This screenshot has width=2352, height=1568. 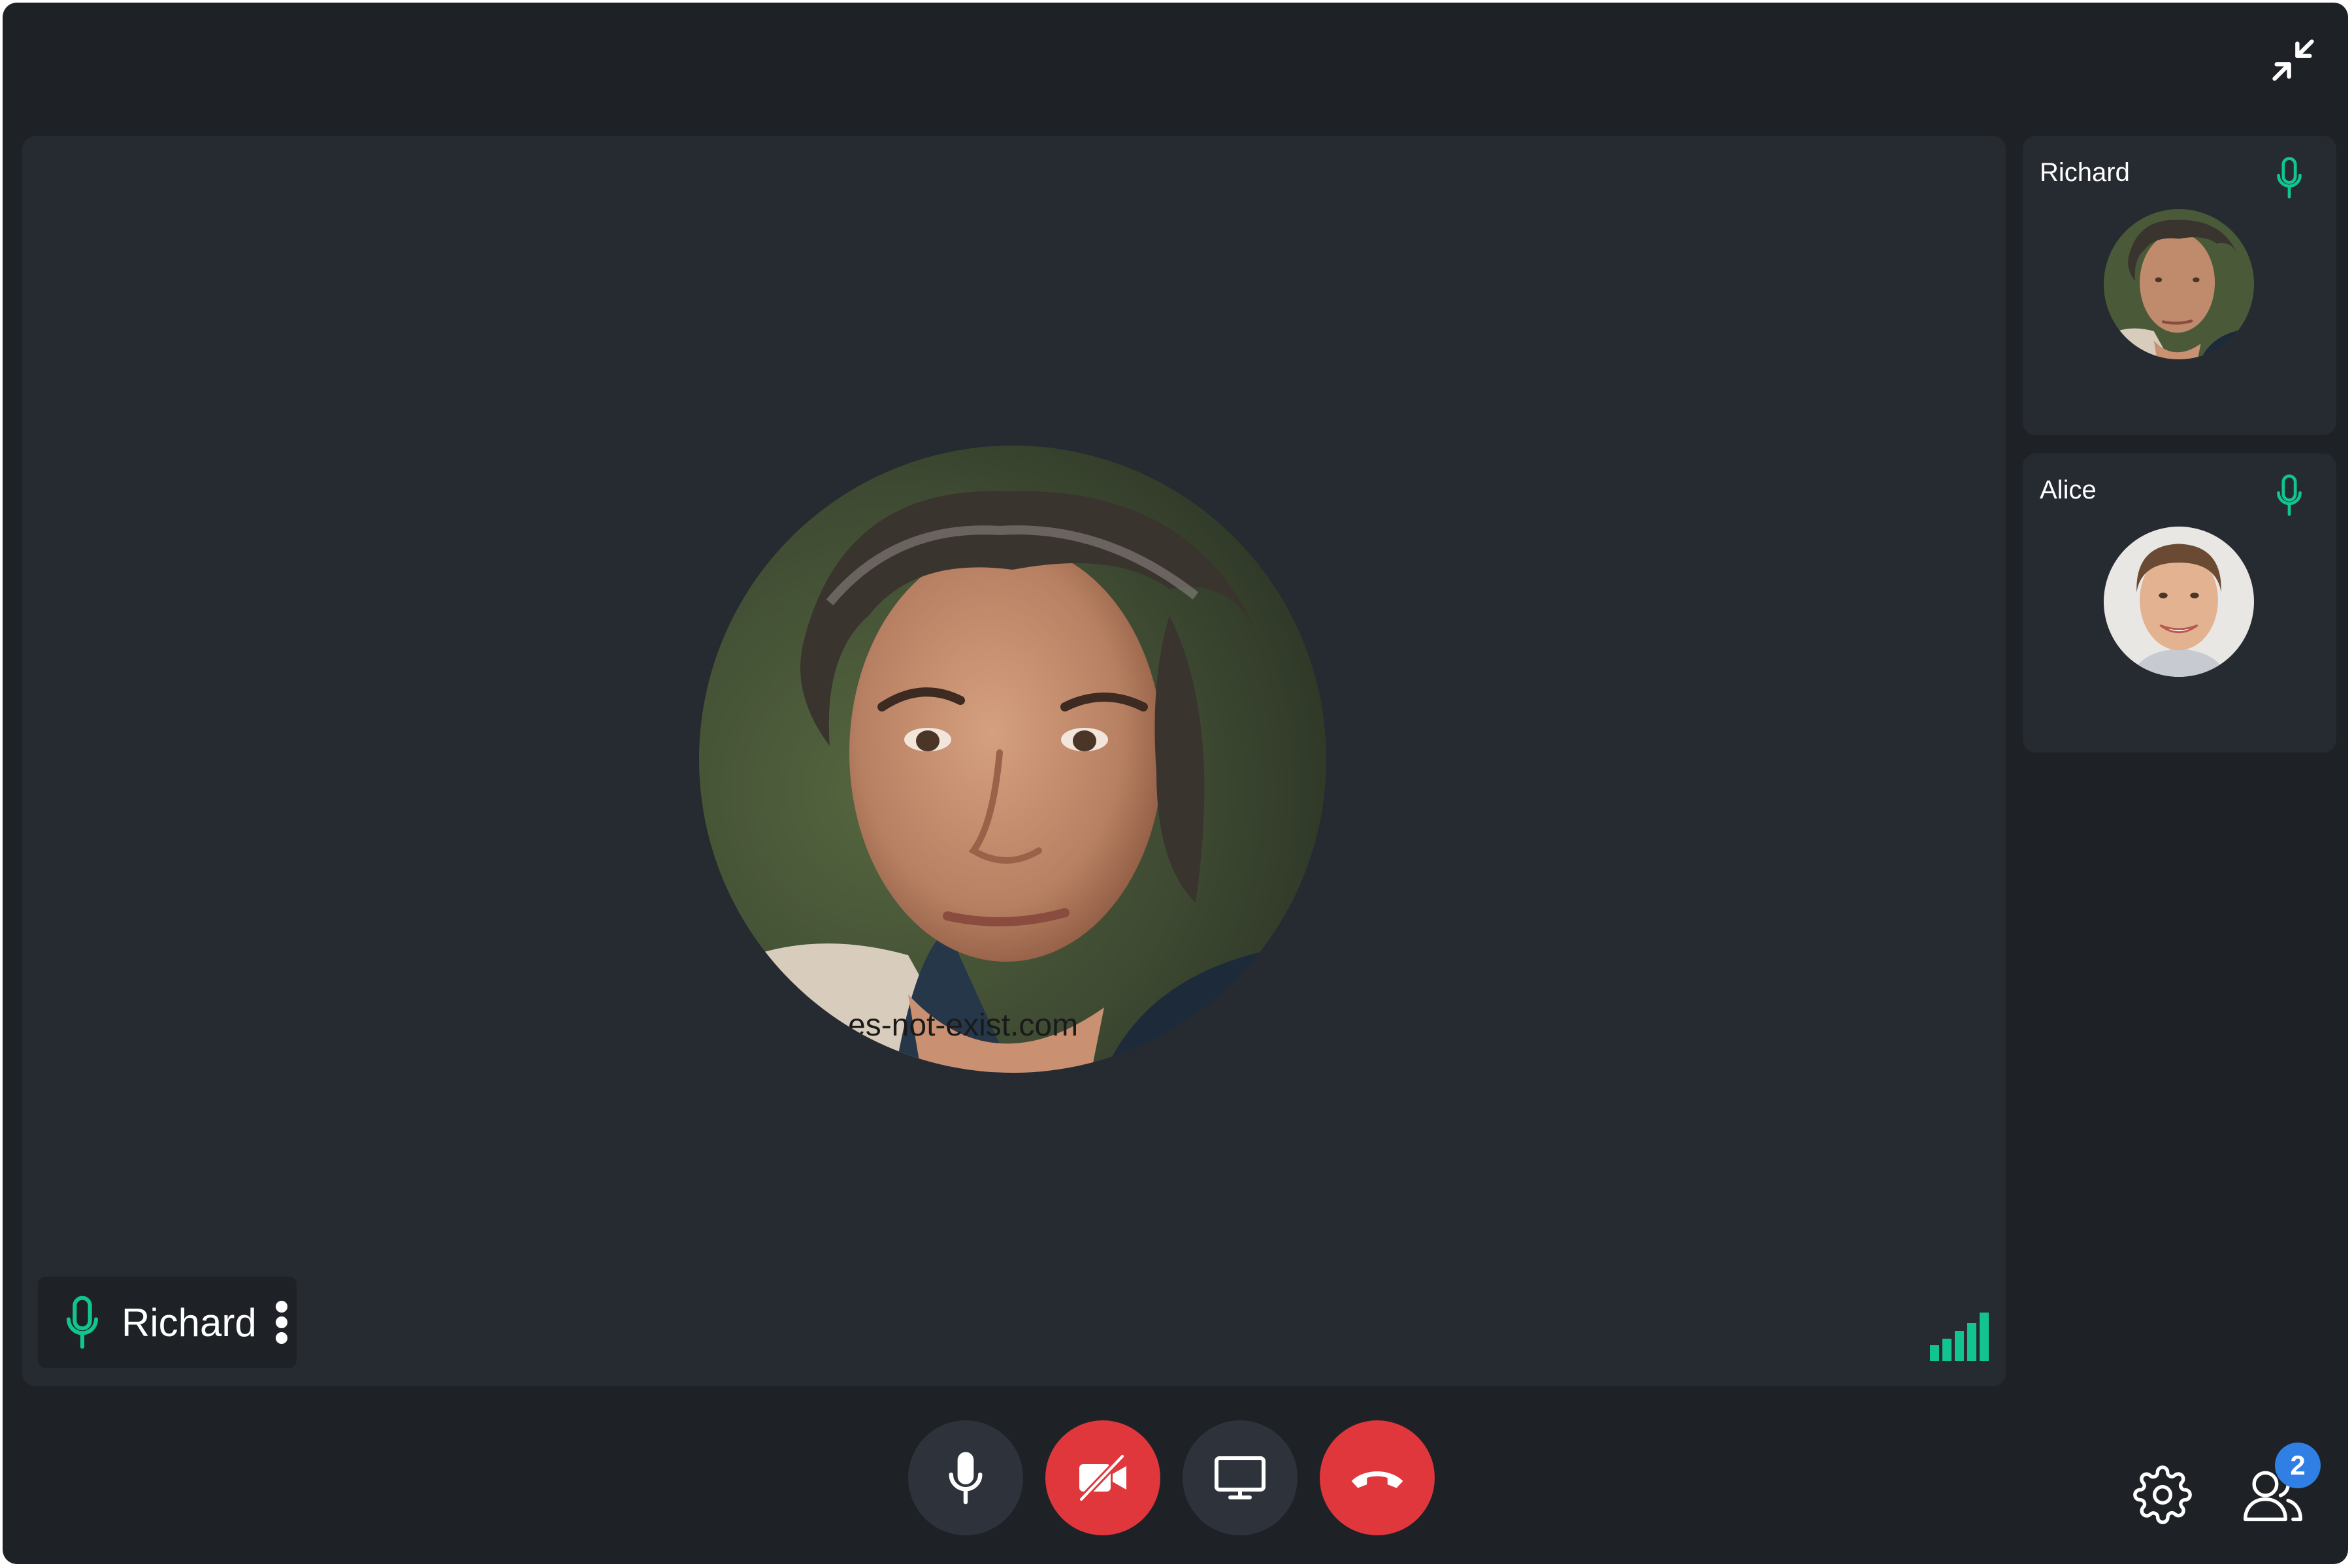 I want to click on participant-tile-alice: Alice, so click(x=2179, y=603).